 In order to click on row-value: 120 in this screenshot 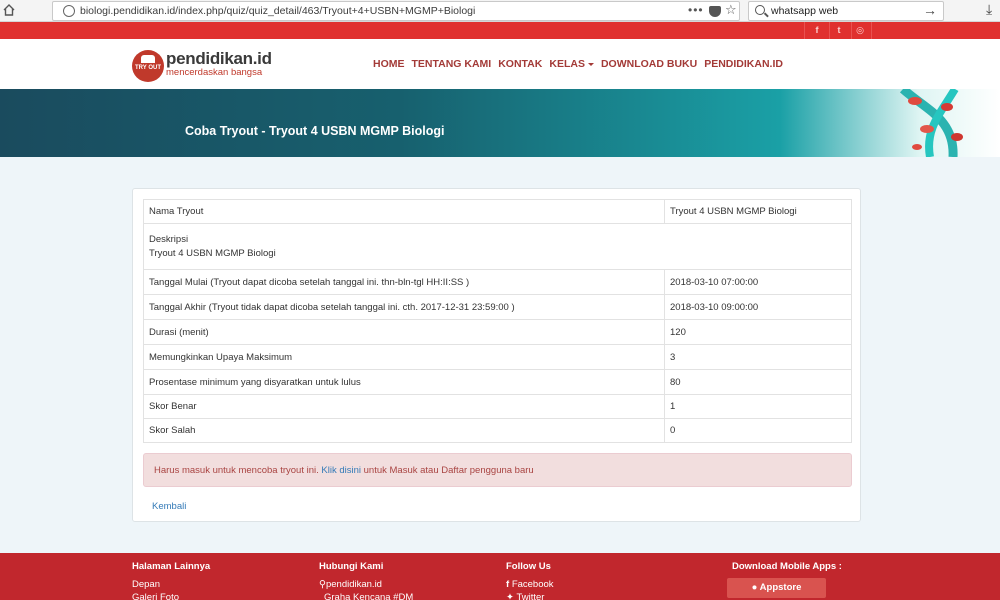, I will do `click(758, 332)`.